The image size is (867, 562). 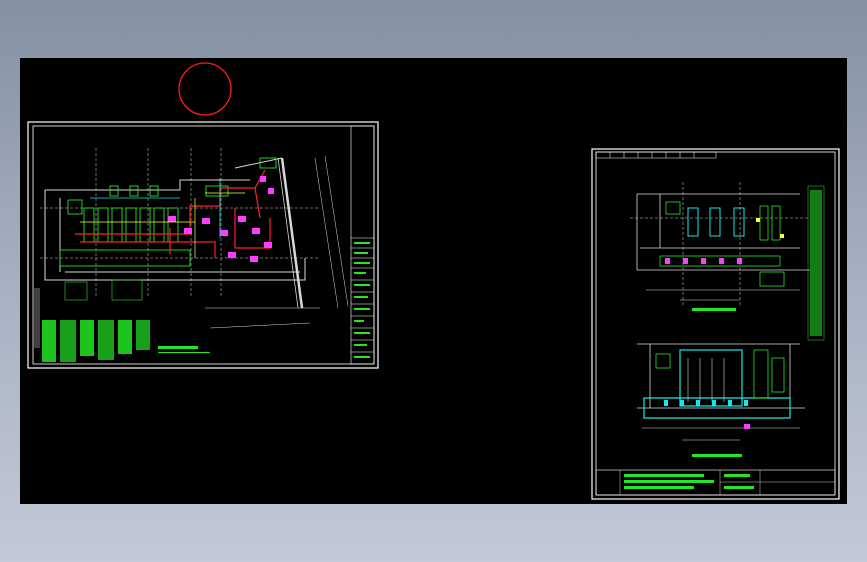 I want to click on left-title-block, so click(x=362, y=245).